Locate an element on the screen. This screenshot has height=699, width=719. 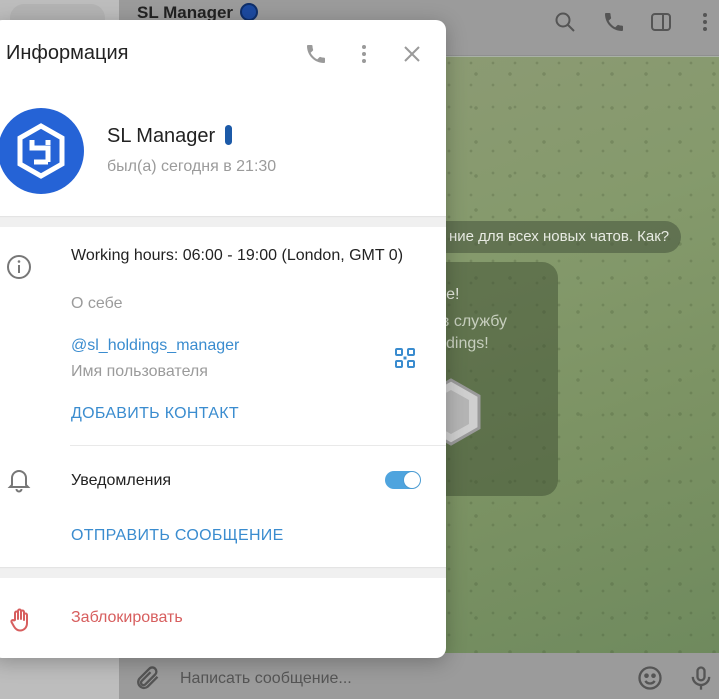
emoji-icon is located at coordinates (650, 678).